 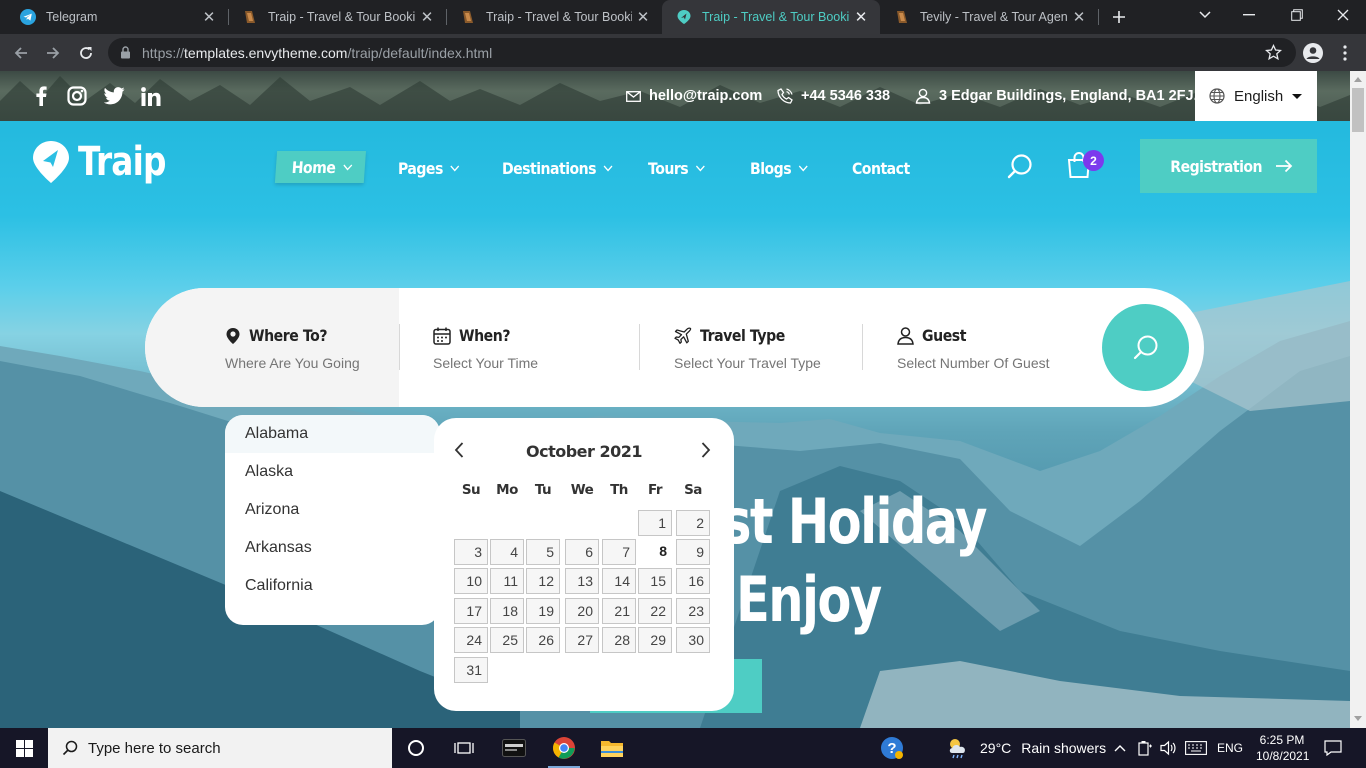 I want to click on dropdown-option: Arkansas, so click(x=332, y=548).